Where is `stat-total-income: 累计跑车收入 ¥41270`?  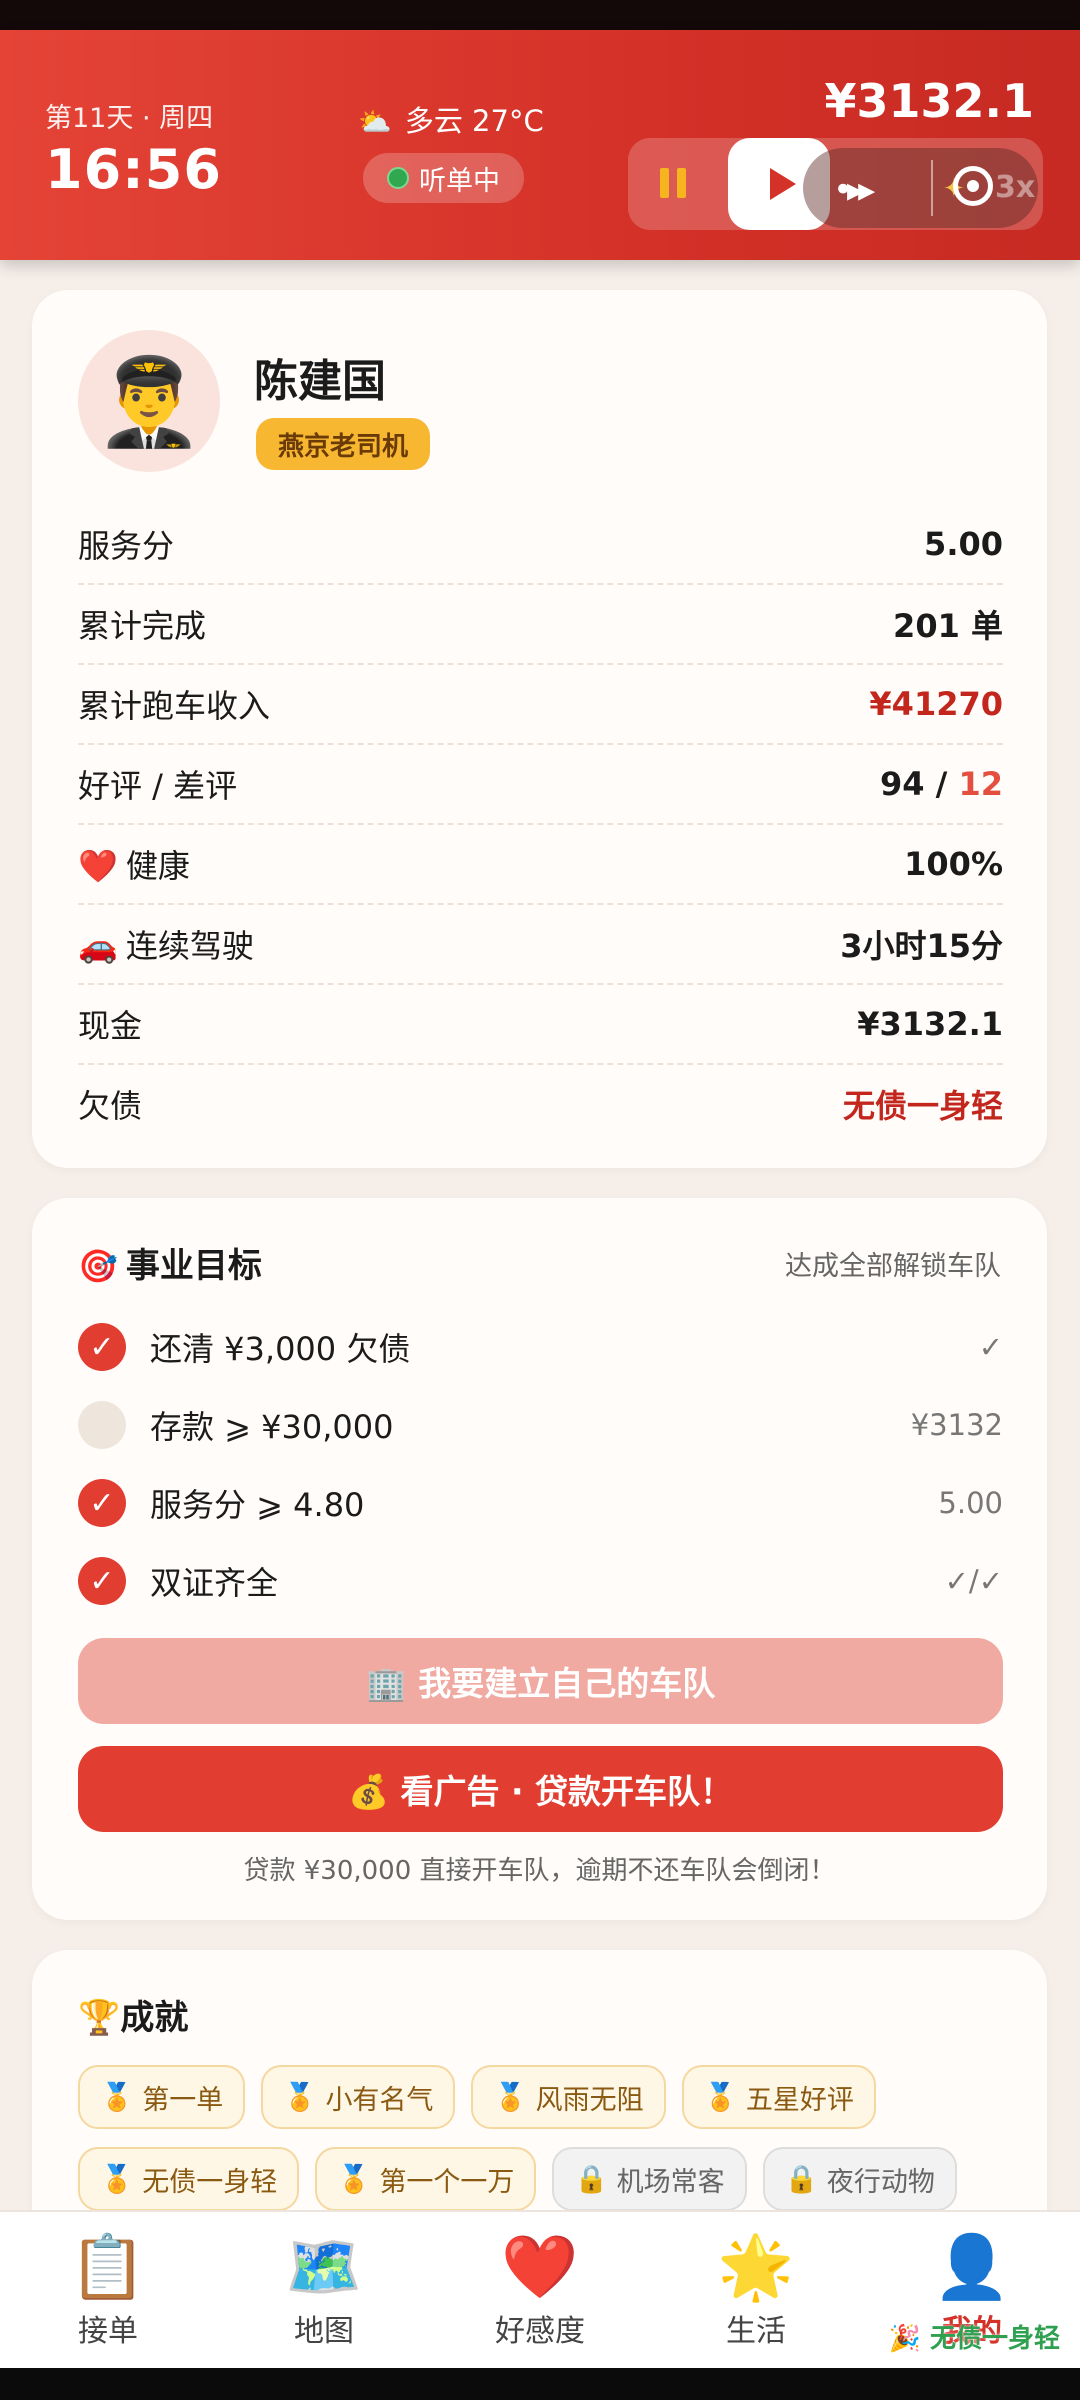
stat-total-income: 累计跑车收入 ¥41270 is located at coordinates (540, 705).